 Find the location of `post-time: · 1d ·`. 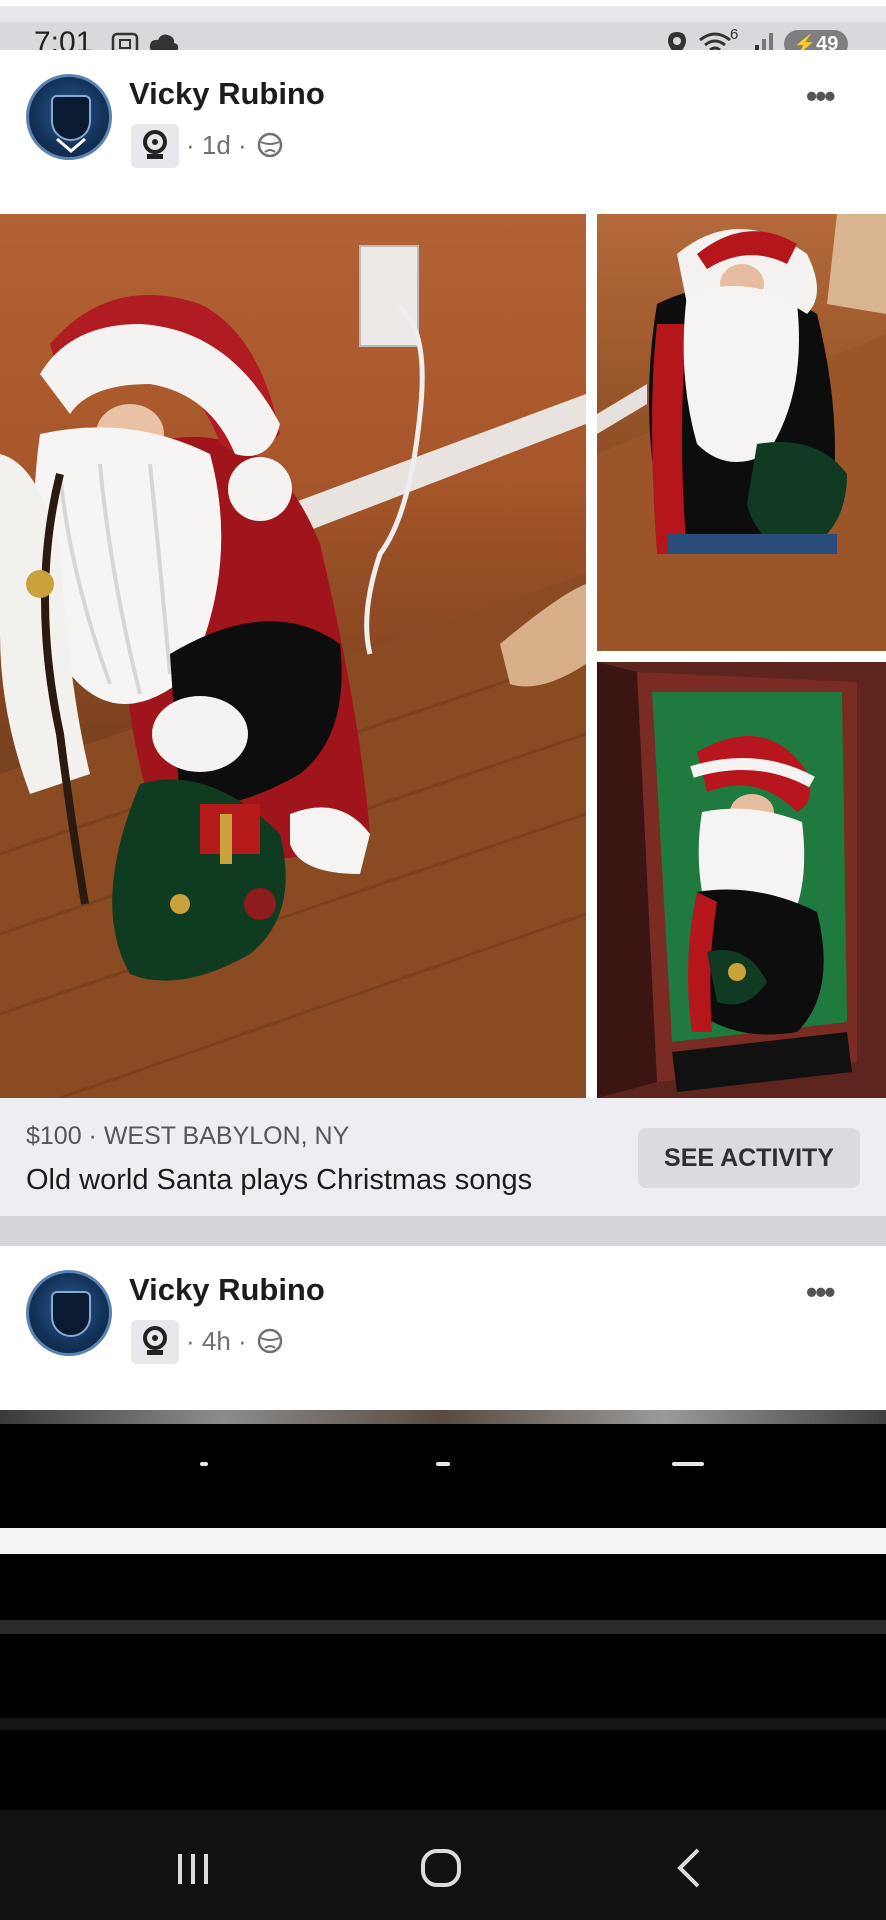

post-time: · 1d · is located at coordinates (216, 145).